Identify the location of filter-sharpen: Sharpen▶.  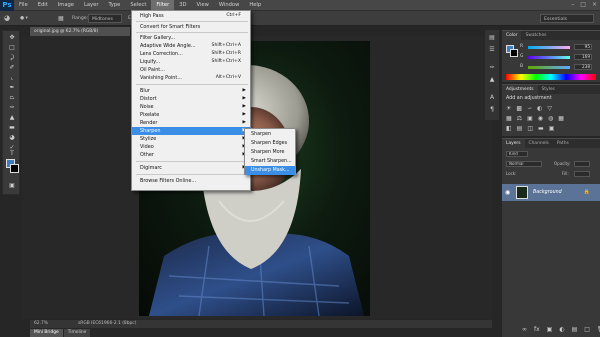
(191, 131).